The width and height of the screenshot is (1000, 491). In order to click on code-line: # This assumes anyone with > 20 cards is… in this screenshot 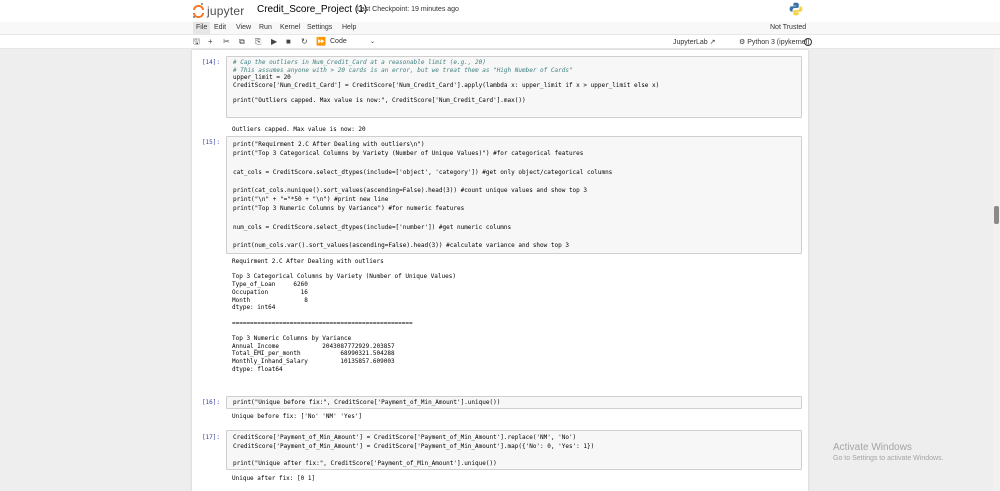, I will do `click(403, 70)`.